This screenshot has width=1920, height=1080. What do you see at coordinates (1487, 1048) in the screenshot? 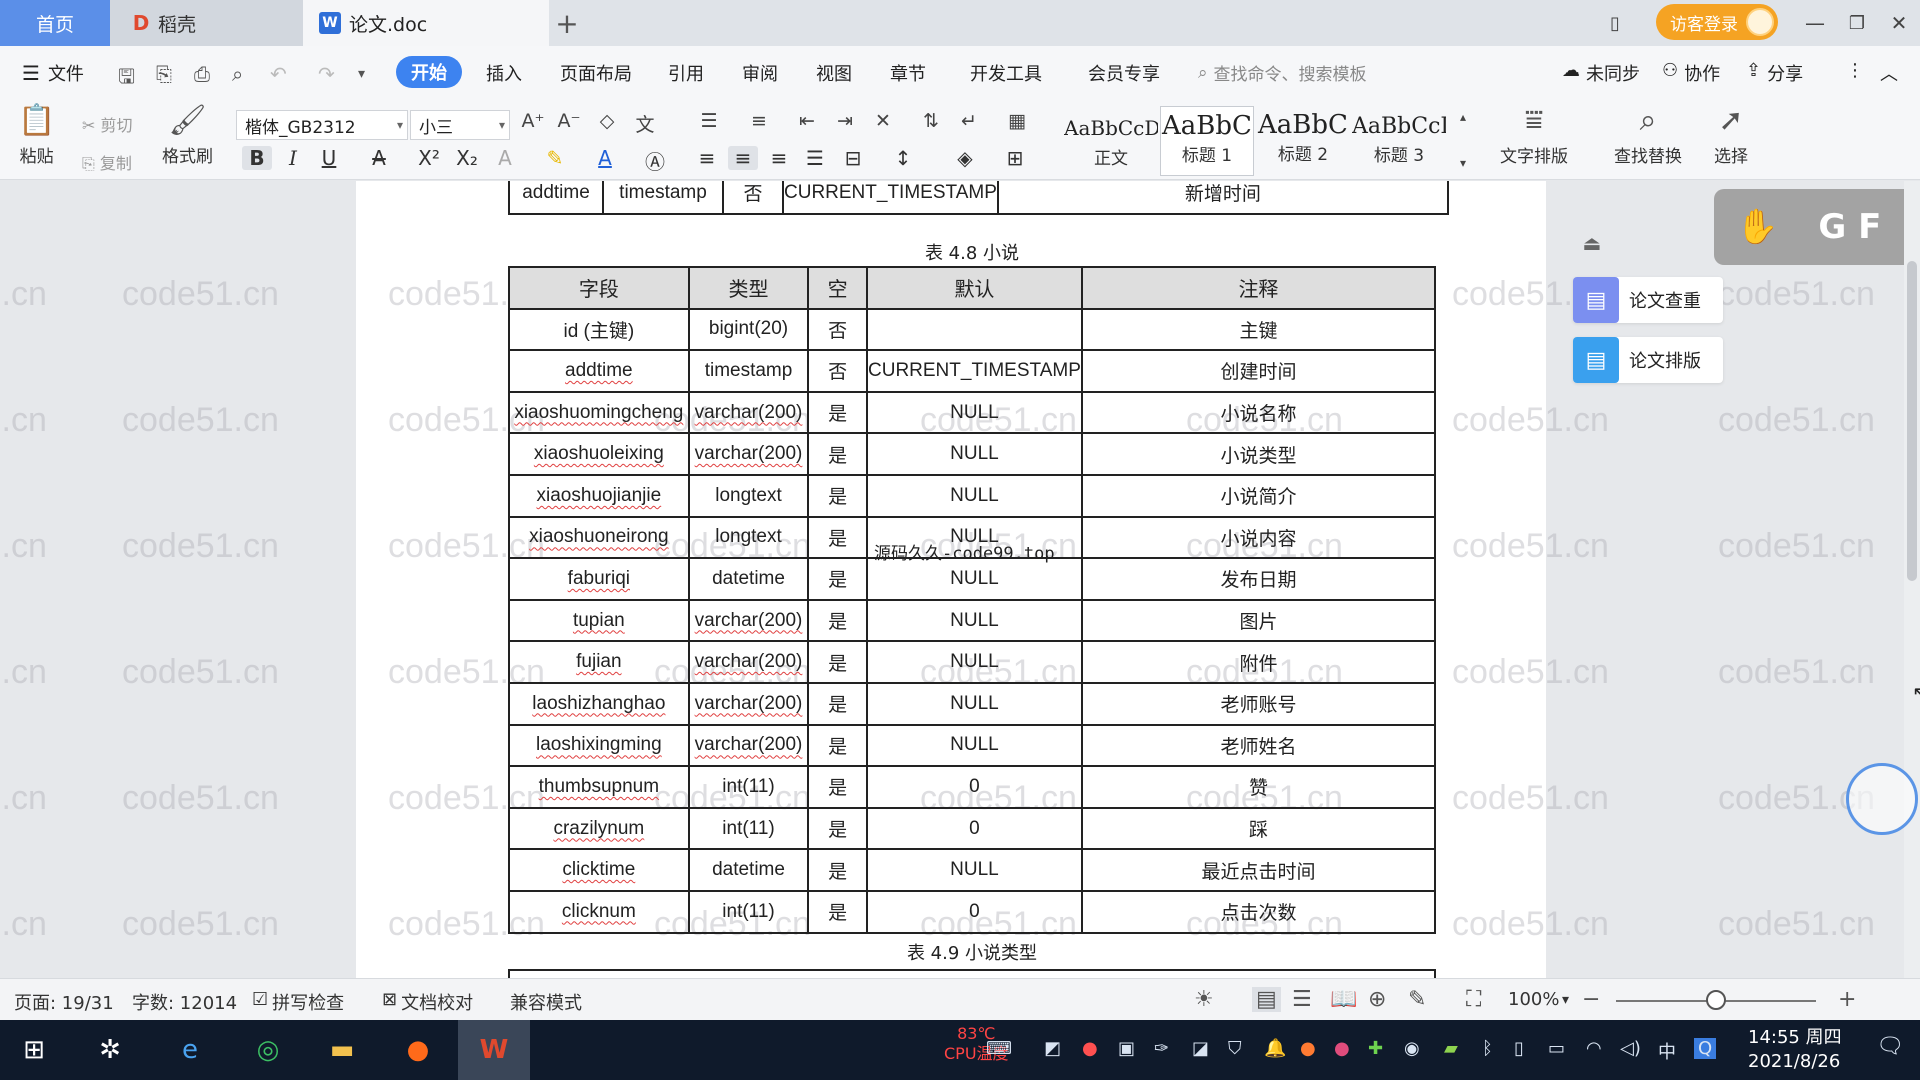
I see `bluetooth-icon: ᛒ` at bounding box center [1487, 1048].